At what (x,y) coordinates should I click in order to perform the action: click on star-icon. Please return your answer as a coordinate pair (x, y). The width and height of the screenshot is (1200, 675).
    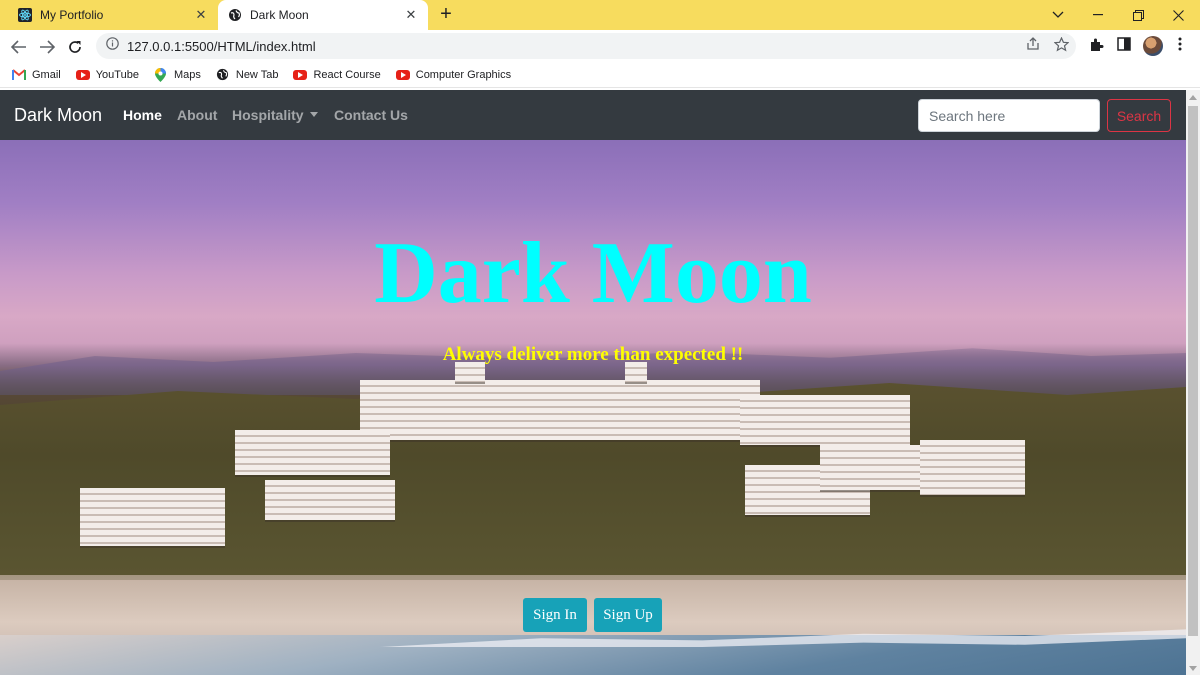
    Looking at the image, I should click on (1061, 44).